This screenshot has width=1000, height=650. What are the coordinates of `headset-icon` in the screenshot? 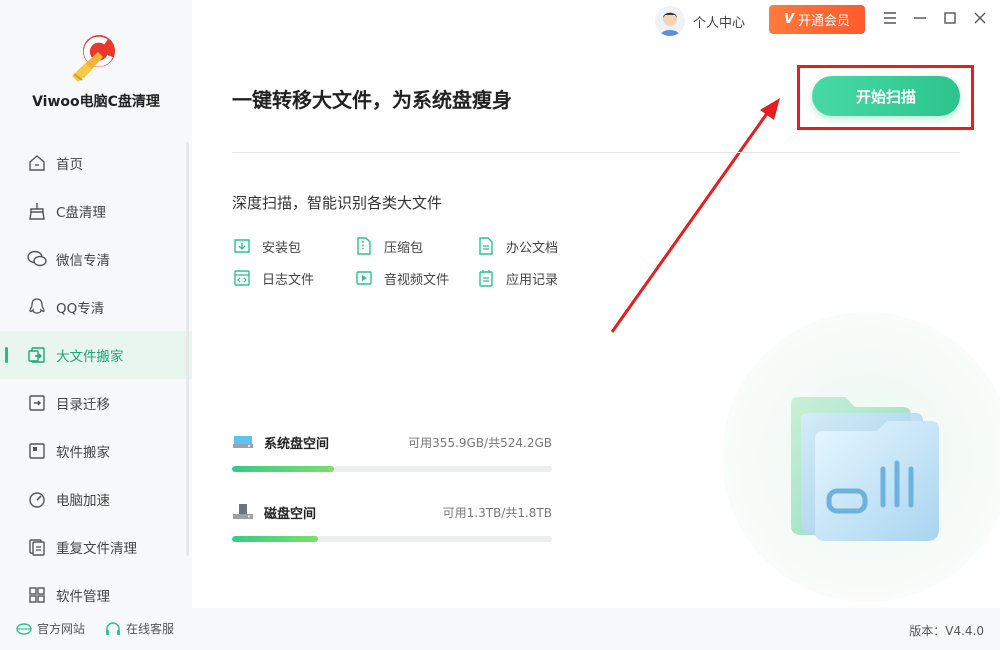 It's located at (113, 628).